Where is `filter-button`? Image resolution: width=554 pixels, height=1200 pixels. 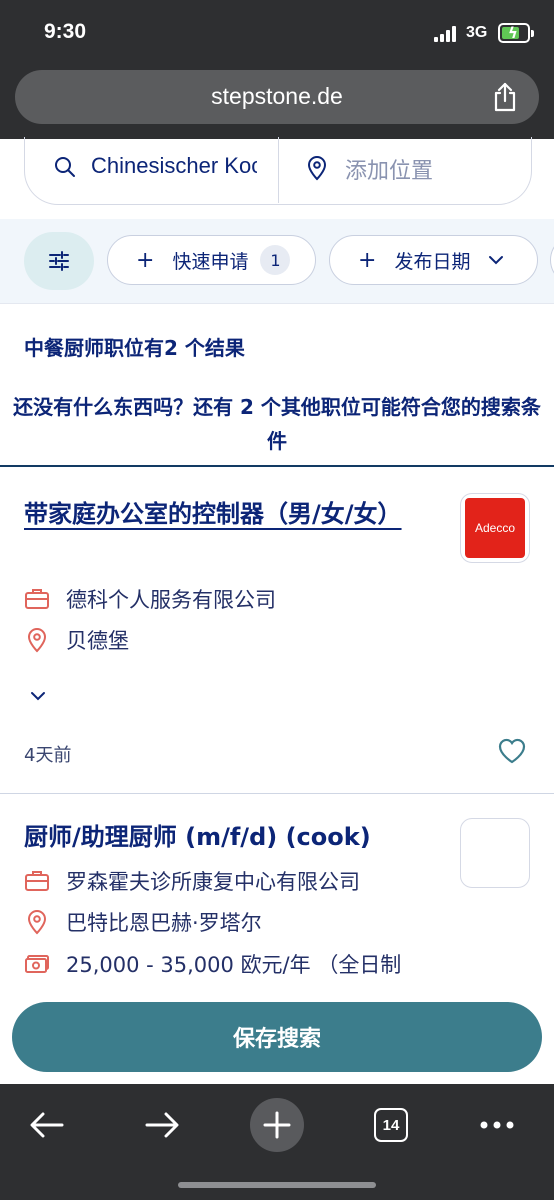
filter-button is located at coordinates (59, 261).